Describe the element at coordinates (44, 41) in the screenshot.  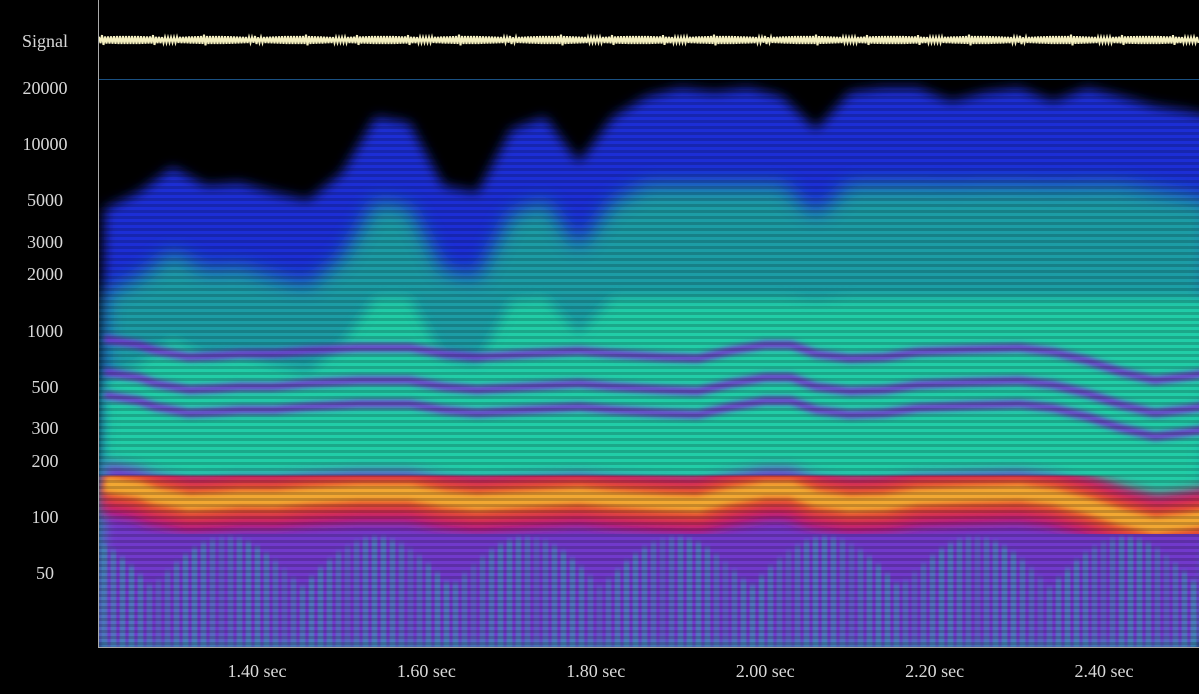
I see `signal-label: Signal` at that location.